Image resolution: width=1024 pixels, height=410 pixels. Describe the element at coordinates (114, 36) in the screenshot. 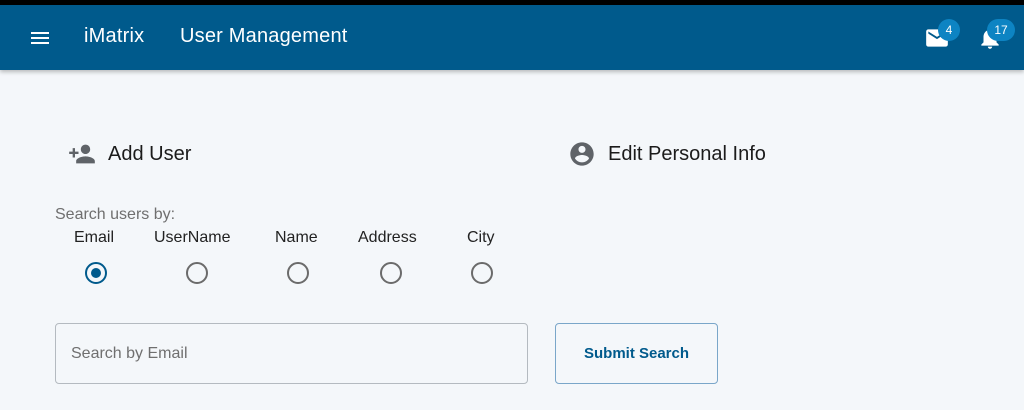

I see `app-title: iMatrix` at that location.